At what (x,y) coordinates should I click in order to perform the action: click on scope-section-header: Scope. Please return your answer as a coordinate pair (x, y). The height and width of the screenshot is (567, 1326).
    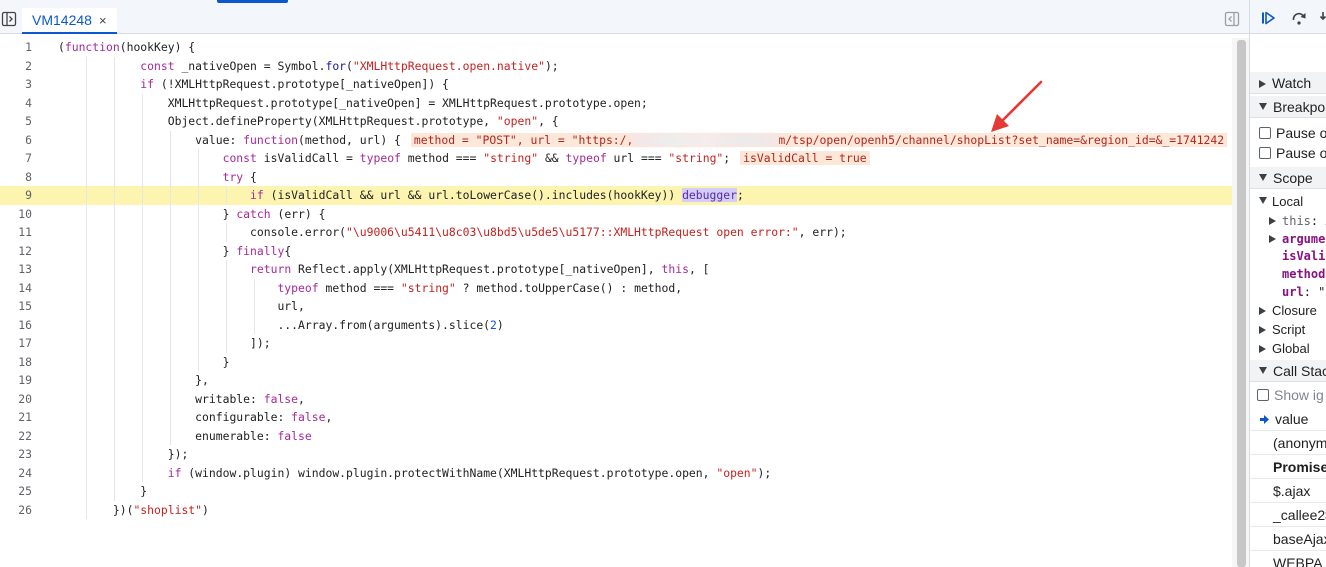
    Looking at the image, I should click on (1288, 178).